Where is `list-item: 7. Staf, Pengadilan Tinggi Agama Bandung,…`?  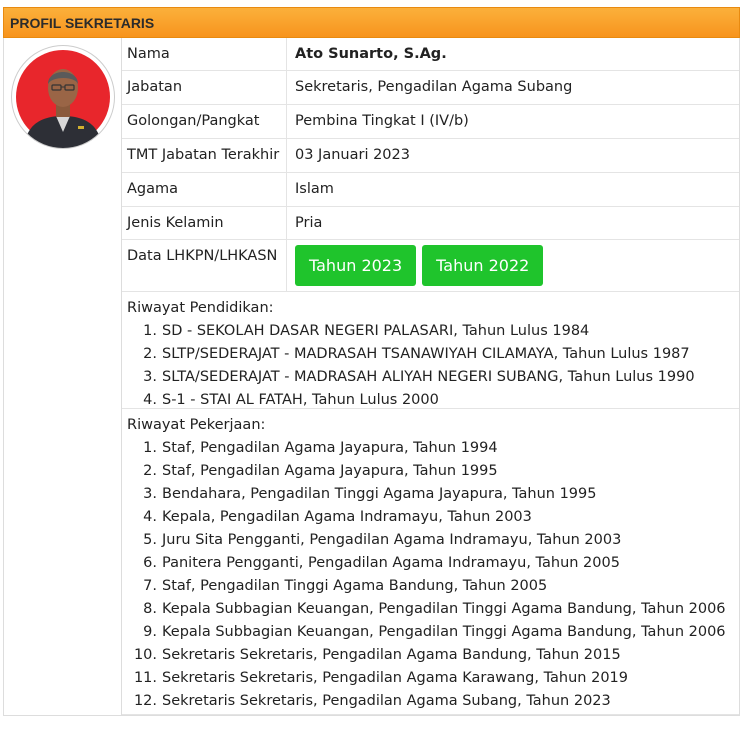
list-item: 7. Staf, Pengadilan Tinggi Agama Bandung,… is located at coordinates (345, 586).